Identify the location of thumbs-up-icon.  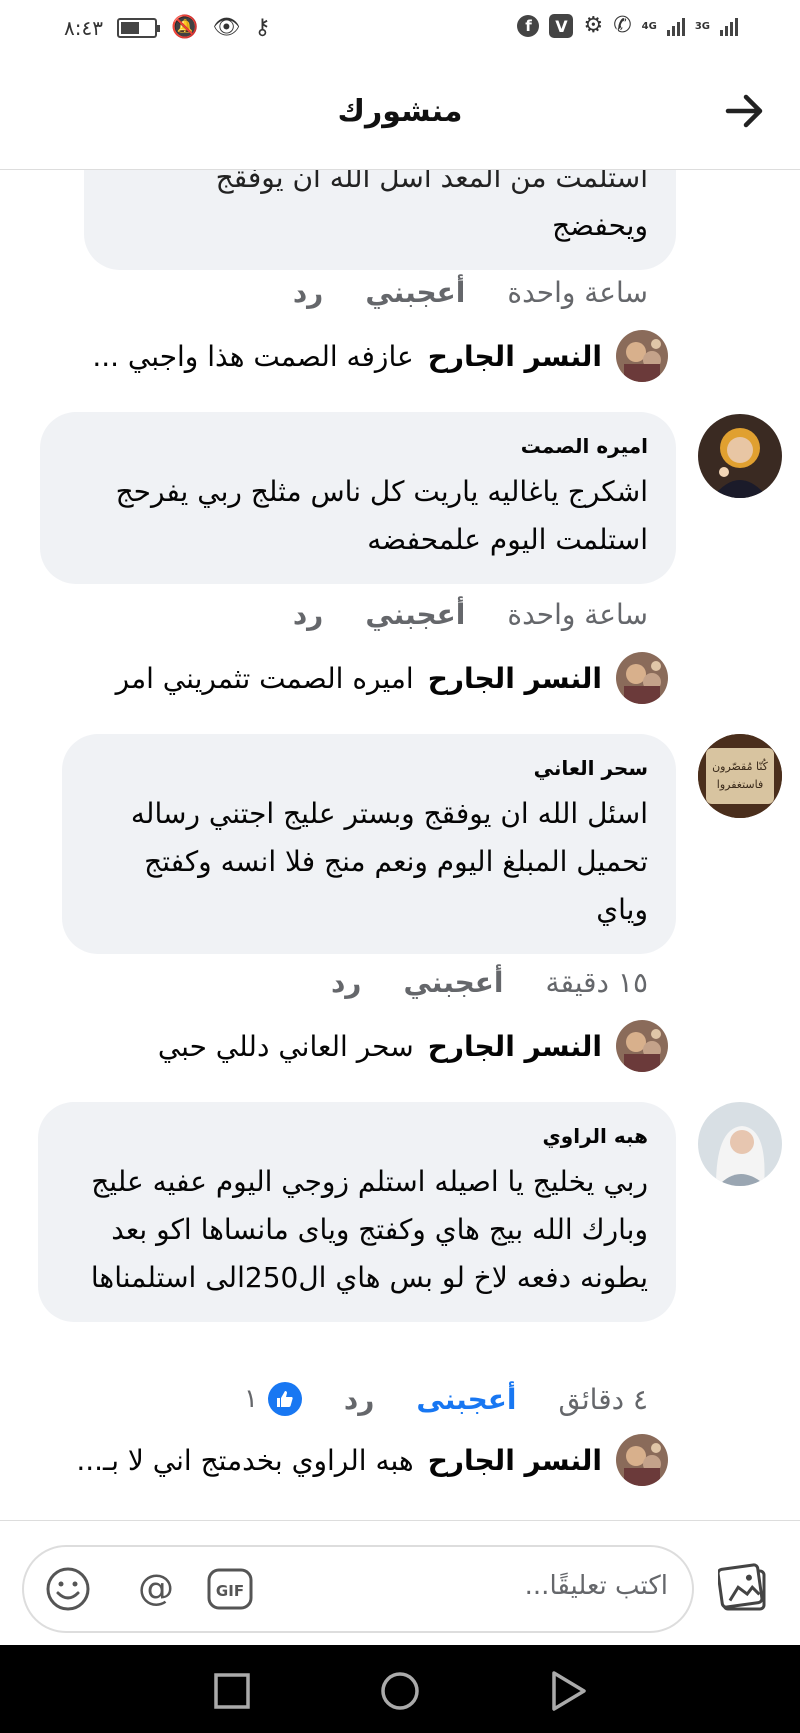
(284, 1399).